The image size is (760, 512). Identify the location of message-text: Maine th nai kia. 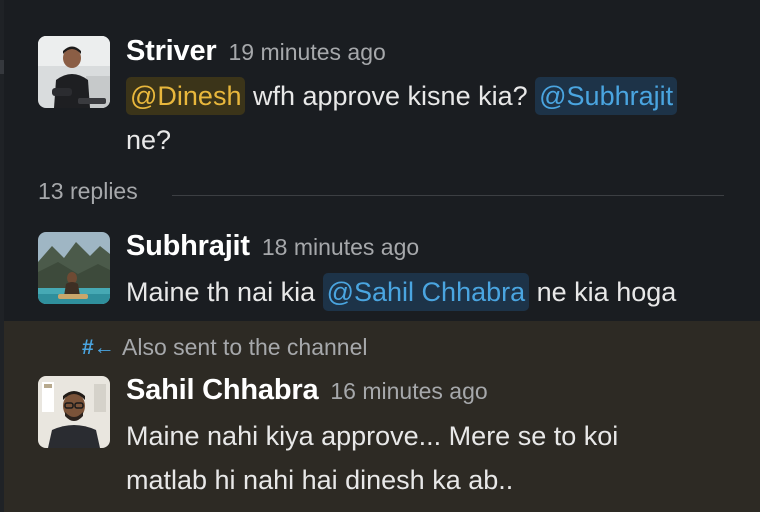
(224, 292).